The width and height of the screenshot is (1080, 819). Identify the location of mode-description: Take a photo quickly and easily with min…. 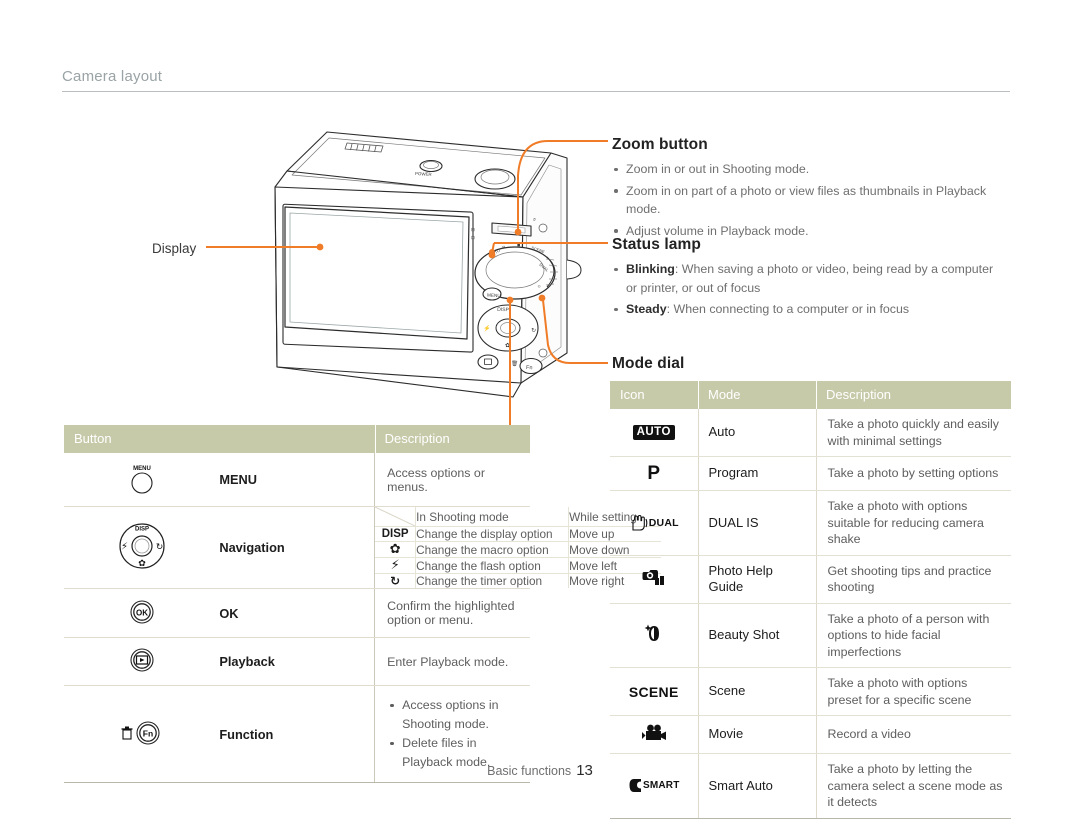
(913, 433).